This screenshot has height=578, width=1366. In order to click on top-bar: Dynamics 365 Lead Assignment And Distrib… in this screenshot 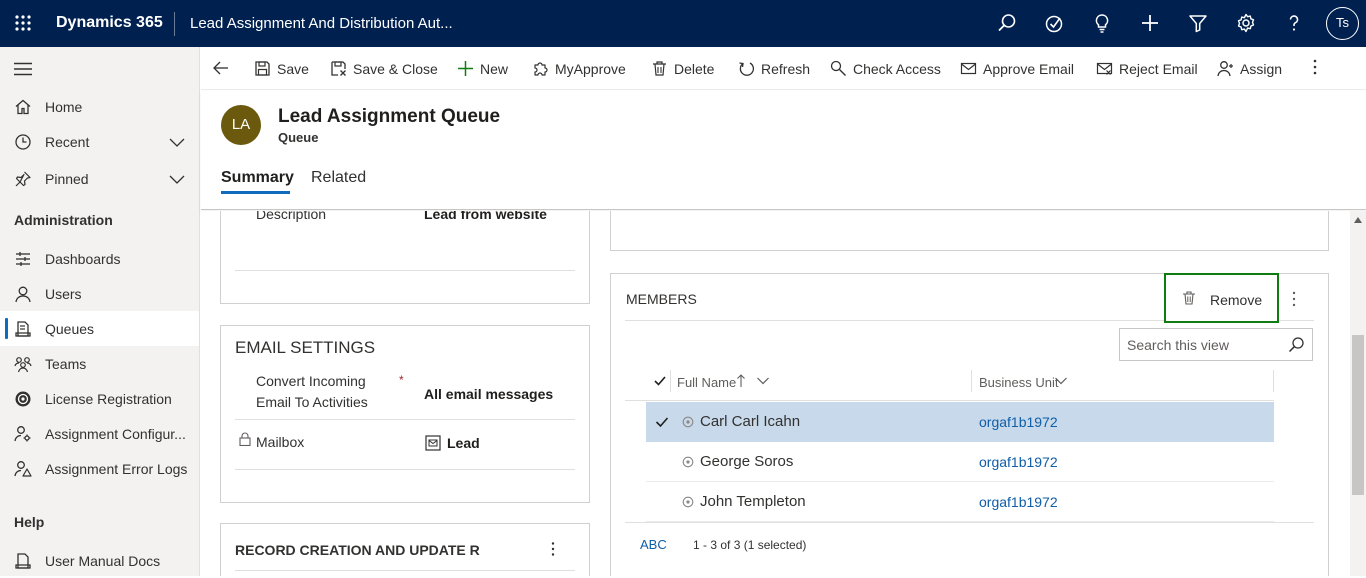, I will do `click(683, 23)`.